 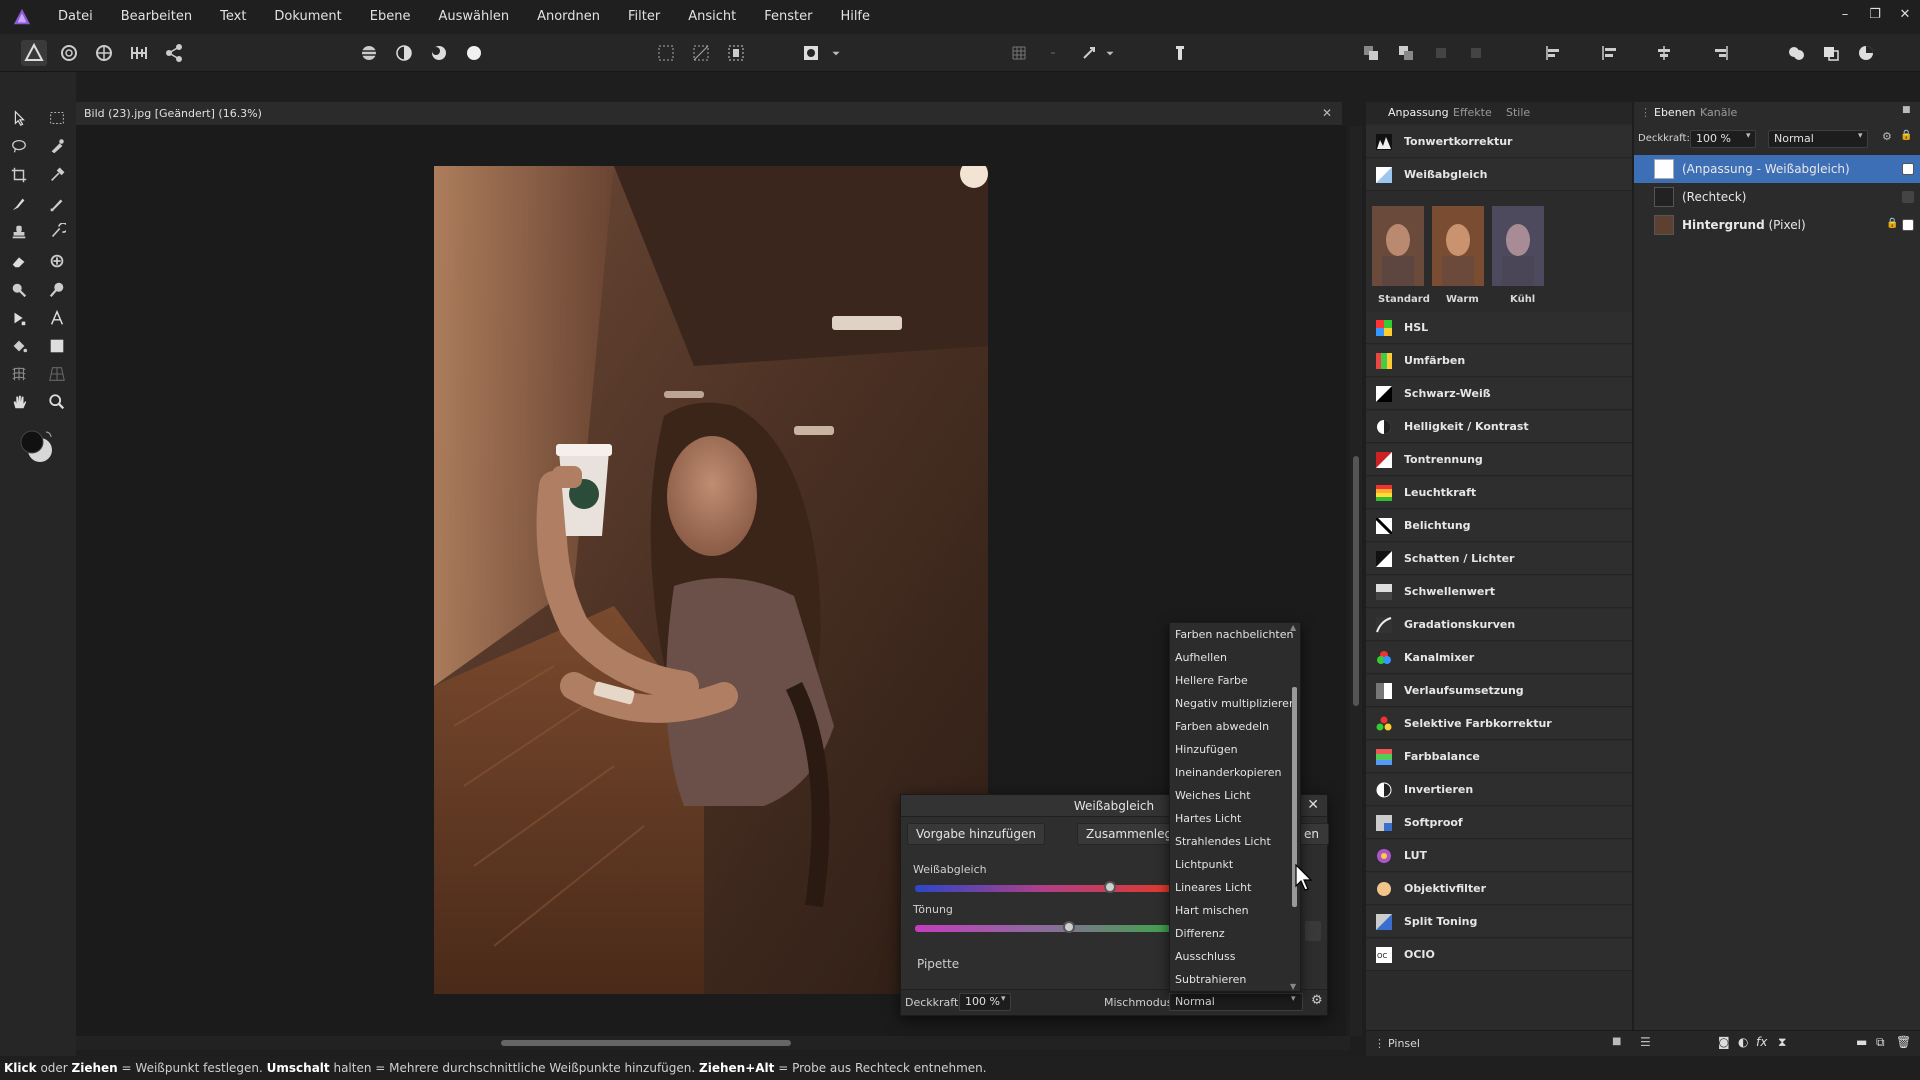 What do you see at coordinates (19, 318) in the screenshot?
I see `node-tool-icon` at bounding box center [19, 318].